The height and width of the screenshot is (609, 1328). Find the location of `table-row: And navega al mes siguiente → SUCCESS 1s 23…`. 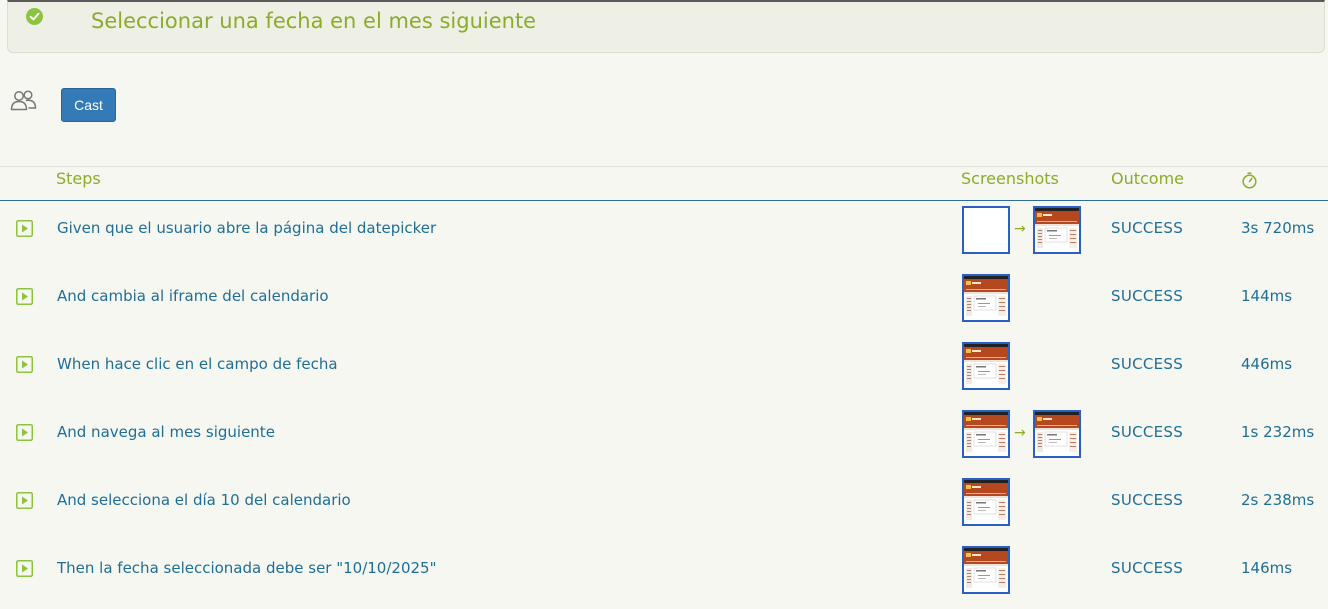

table-row: And navega al mes siguiente → SUCCESS 1s 23… is located at coordinates (664, 439).